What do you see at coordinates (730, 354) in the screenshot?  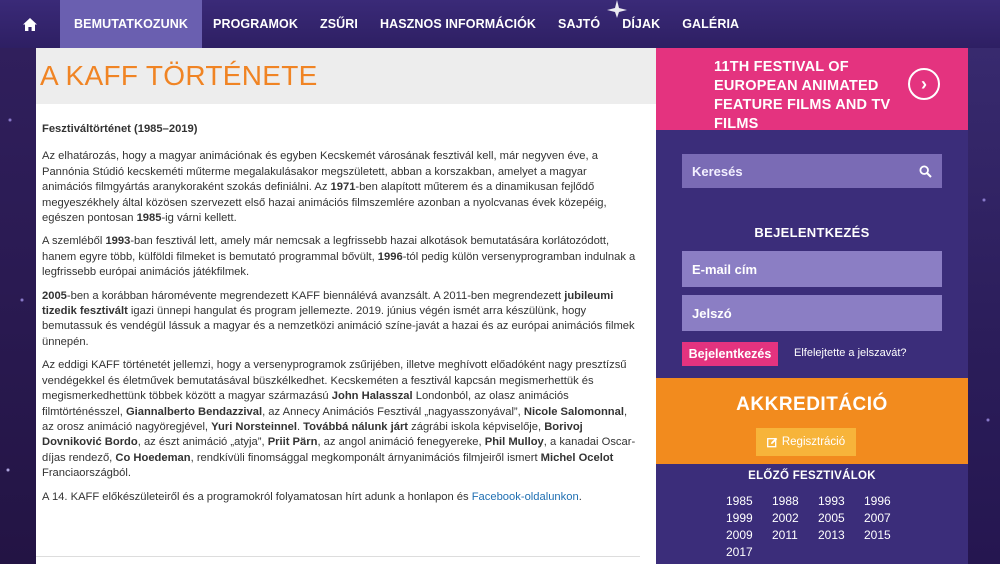 I see `login-button: Bejelentkezés` at bounding box center [730, 354].